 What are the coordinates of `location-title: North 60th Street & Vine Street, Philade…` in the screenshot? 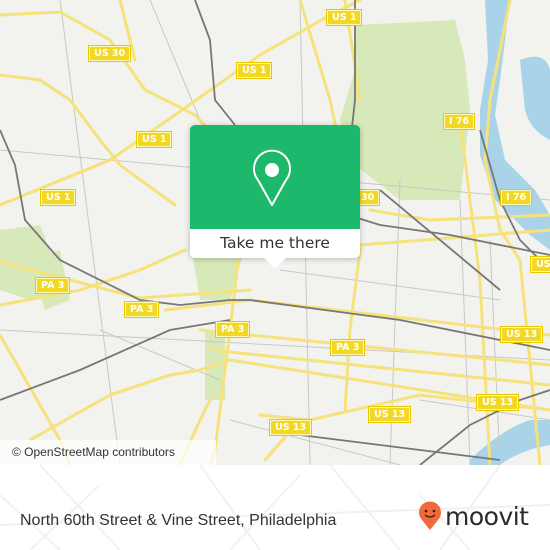 It's located at (178, 520).